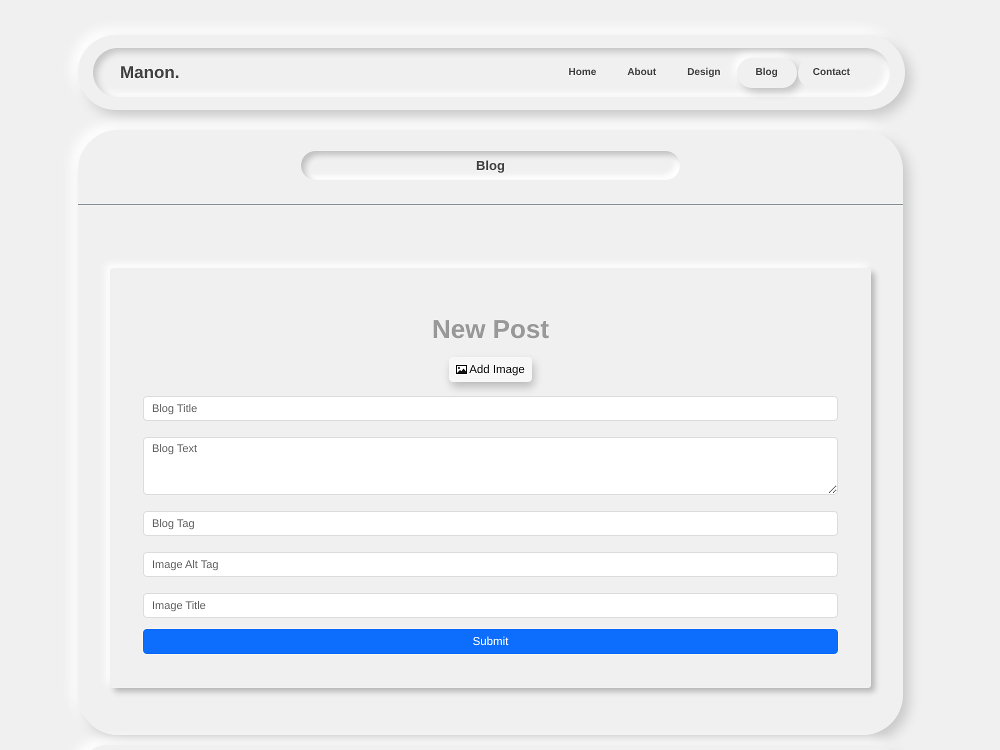  What do you see at coordinates (490, 641) in the screenshot?
I see `submit-button: Submit` at bounding box center [490, 641].